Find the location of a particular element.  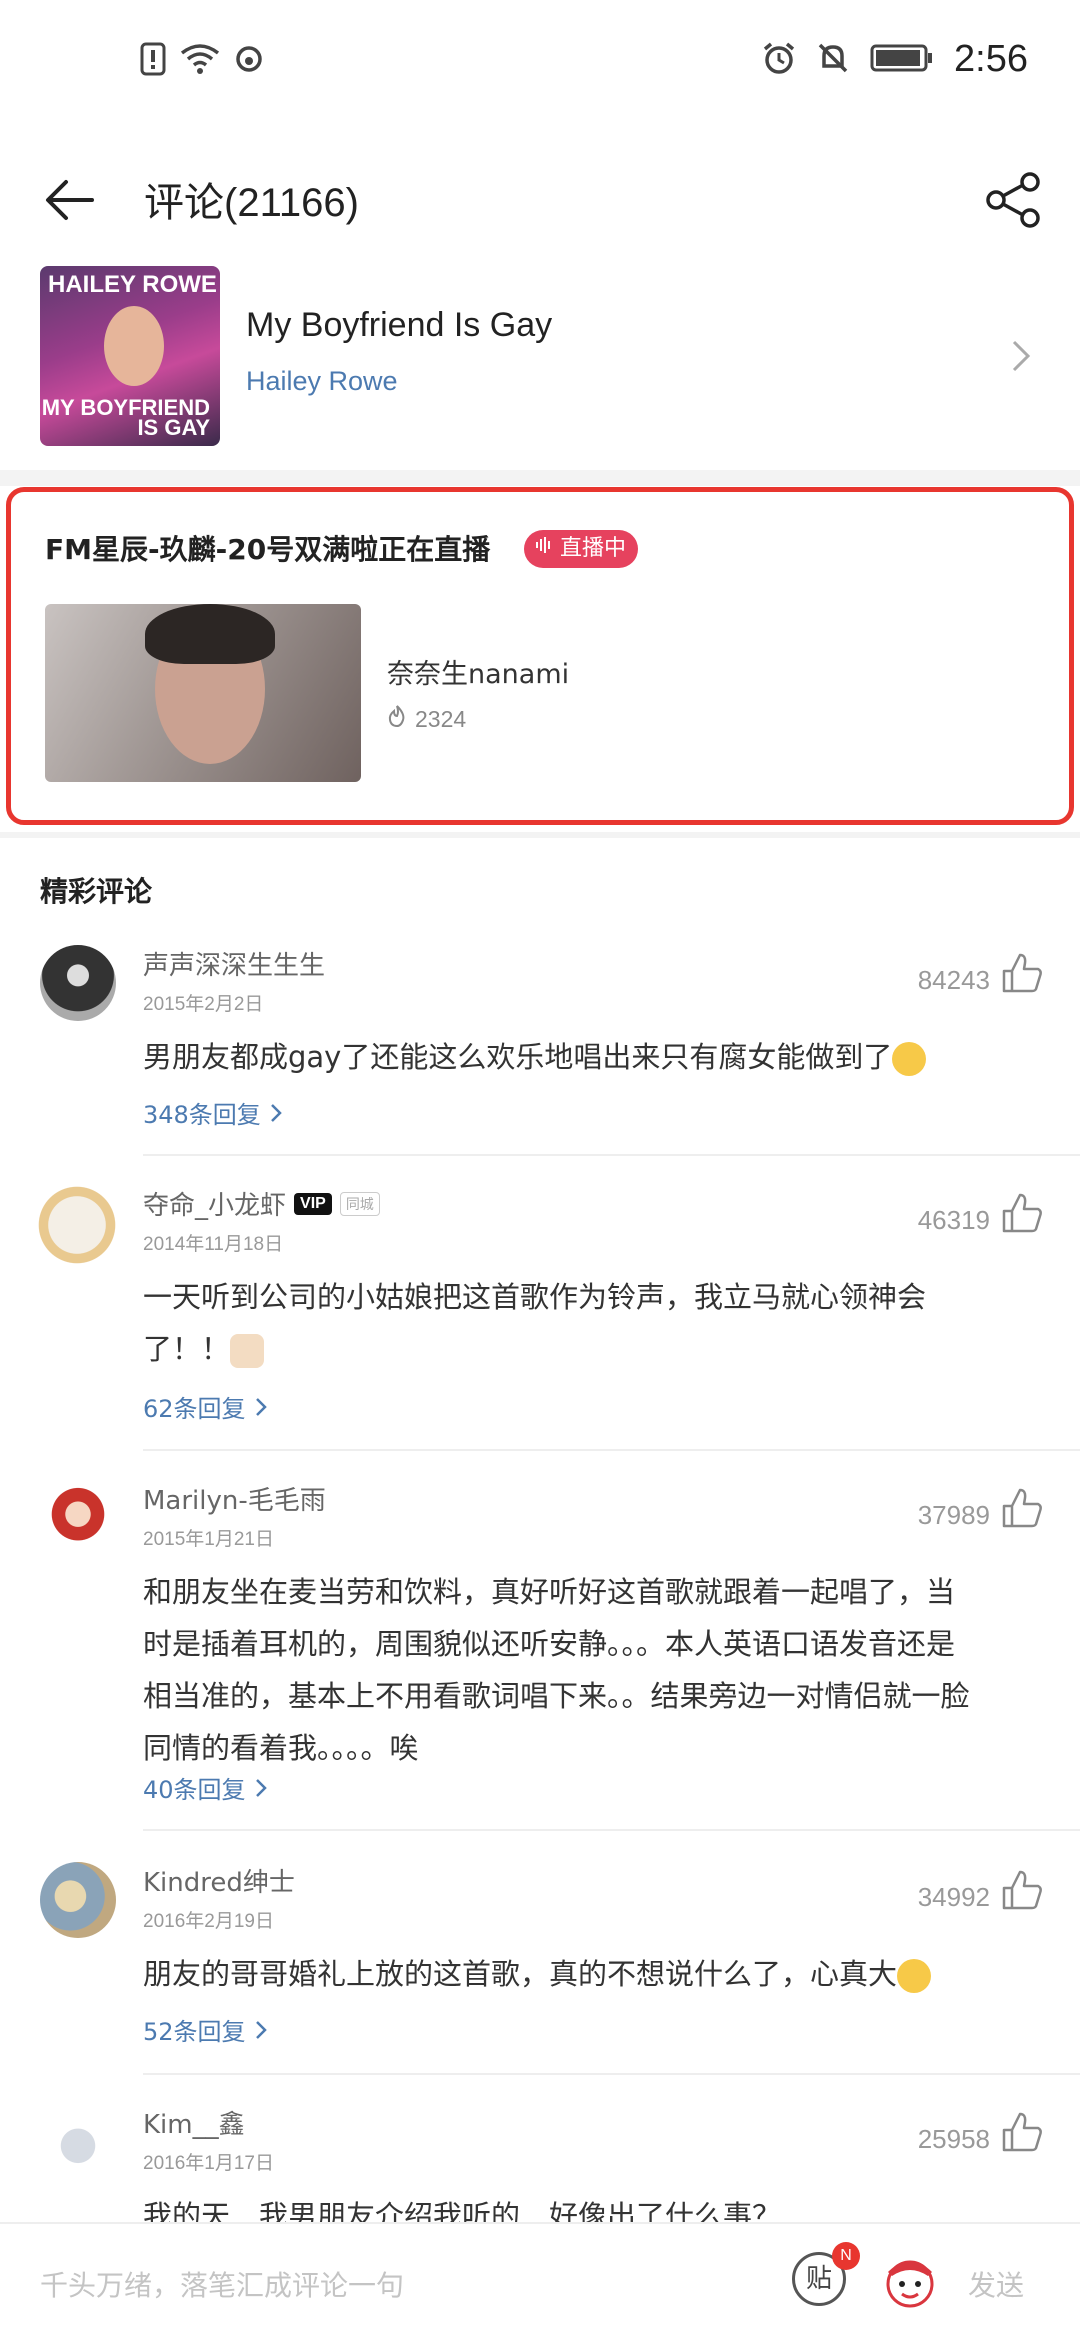

comment-username: Marilyn-毛毛雨 is located at coordinates (234, 1498).